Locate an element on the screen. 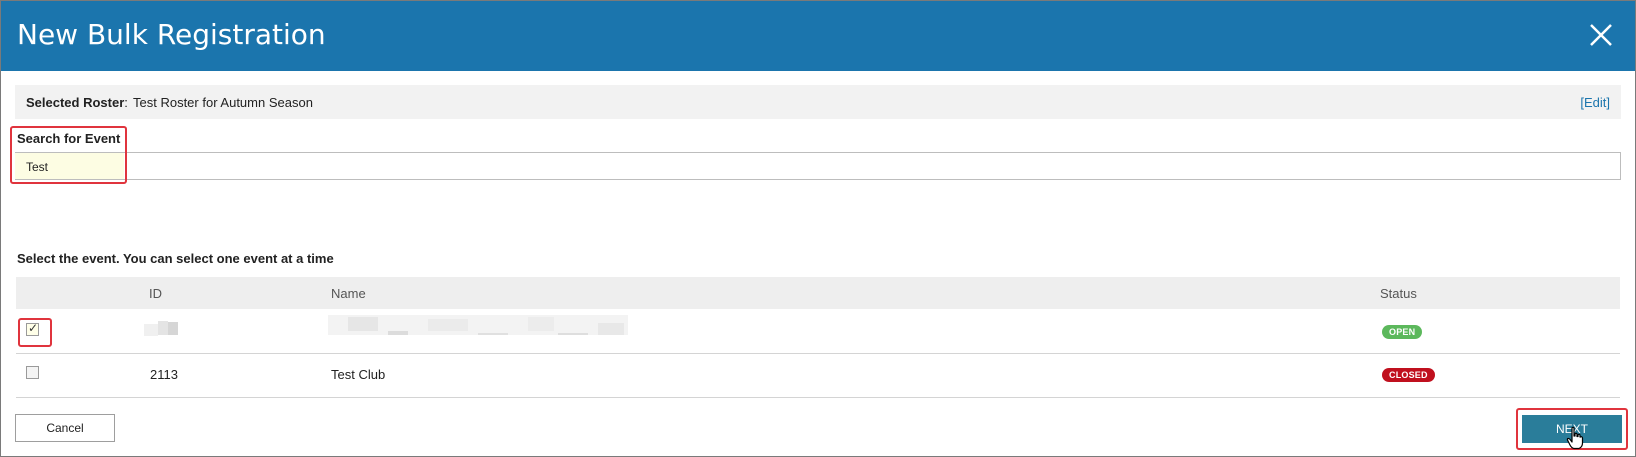 This screenshot has height=457, width=1636. redacted-id is located at coordinates (161, 328).